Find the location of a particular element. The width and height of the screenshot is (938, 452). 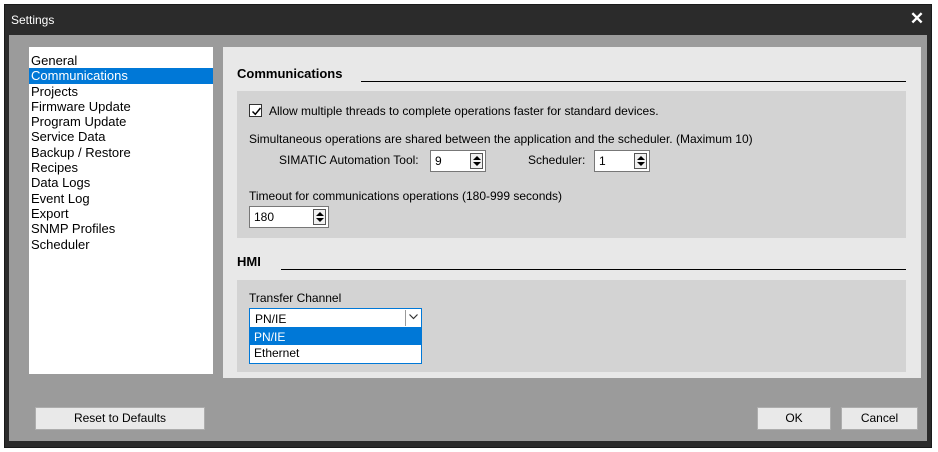

sat-operations-spin-buttons is located at coordinates (476, 161).